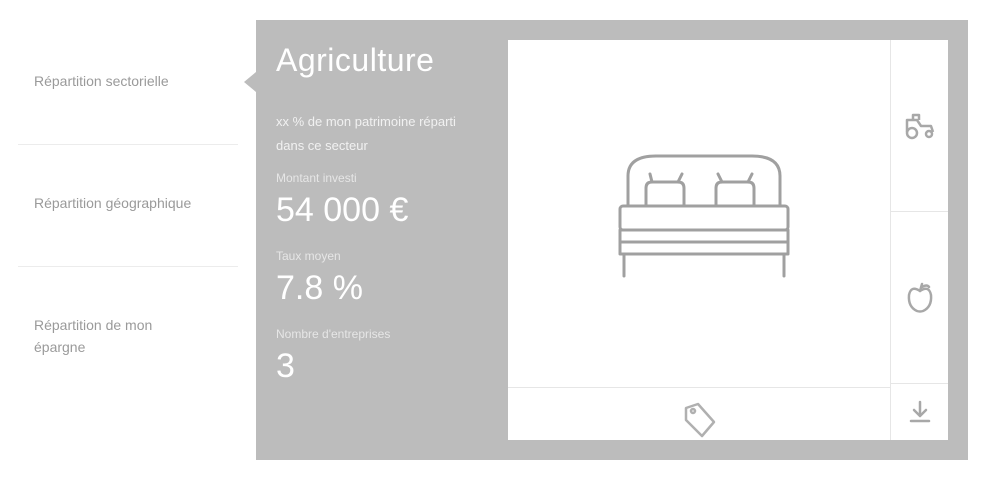 The image size is (986, 479). Describe the element at coordinates (250, 82) in the screenshot. I see `active-item-pointer` at that location.